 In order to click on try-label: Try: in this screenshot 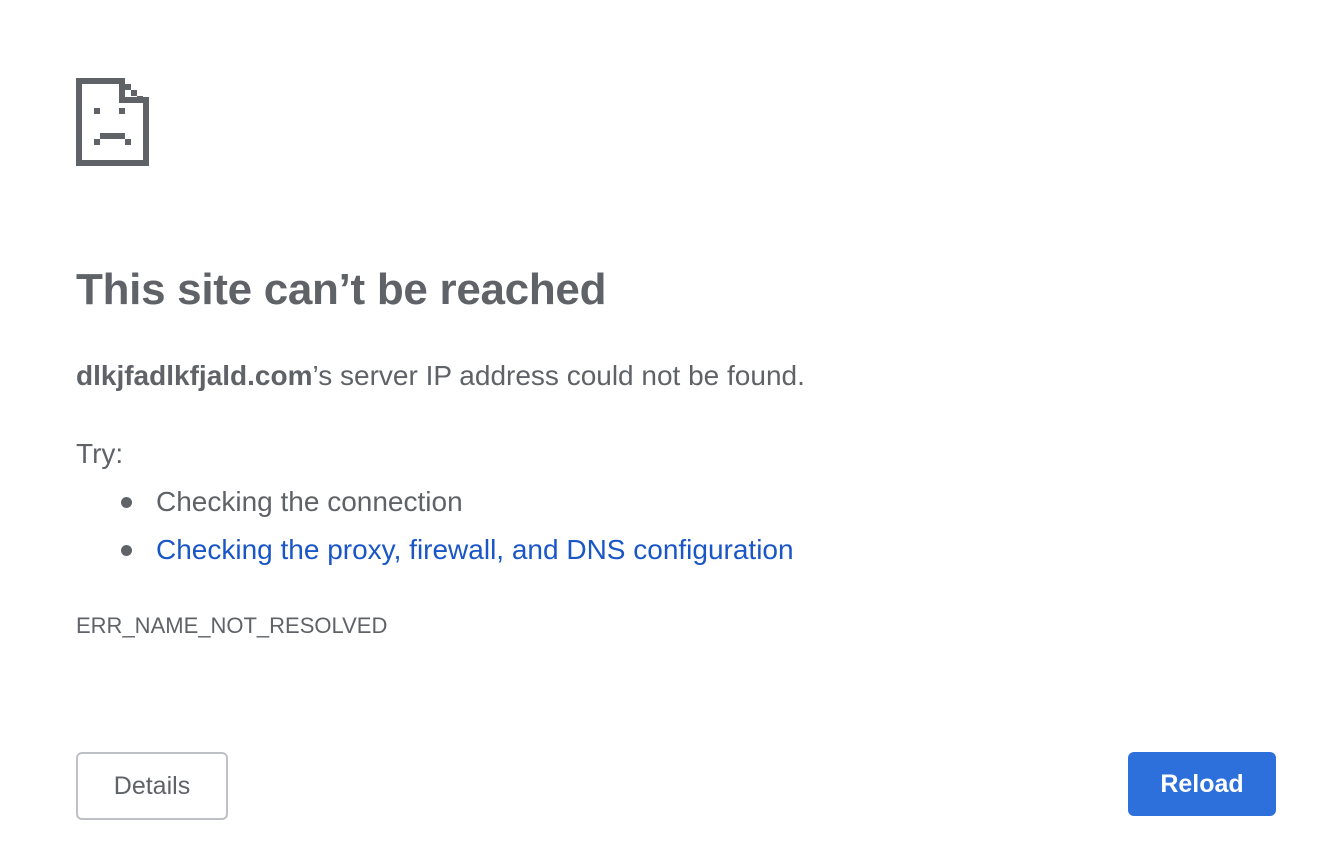, I will do `click(100, 453)`.